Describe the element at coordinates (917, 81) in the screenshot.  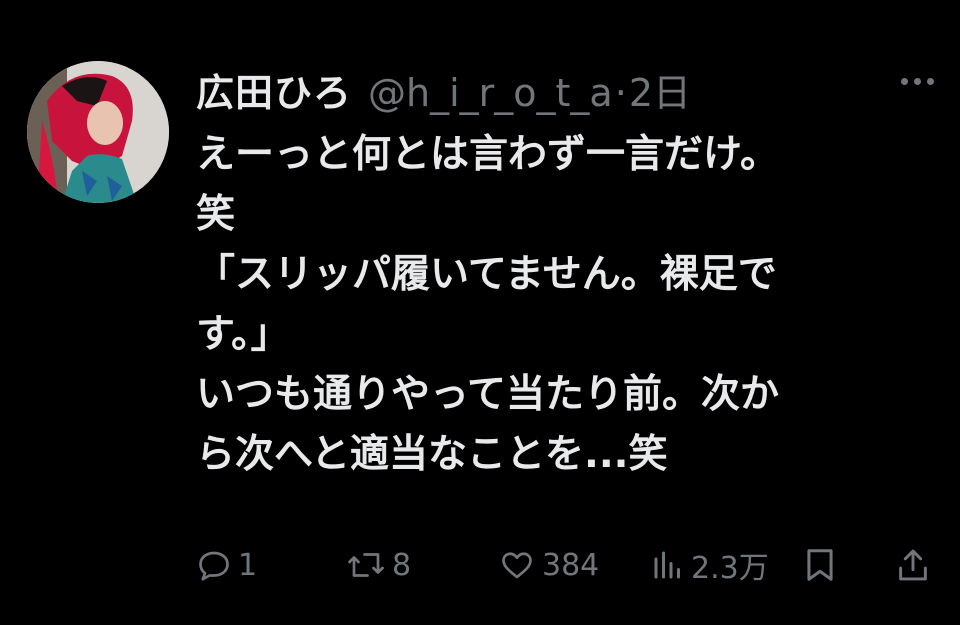
I see `more-icon` at that location.